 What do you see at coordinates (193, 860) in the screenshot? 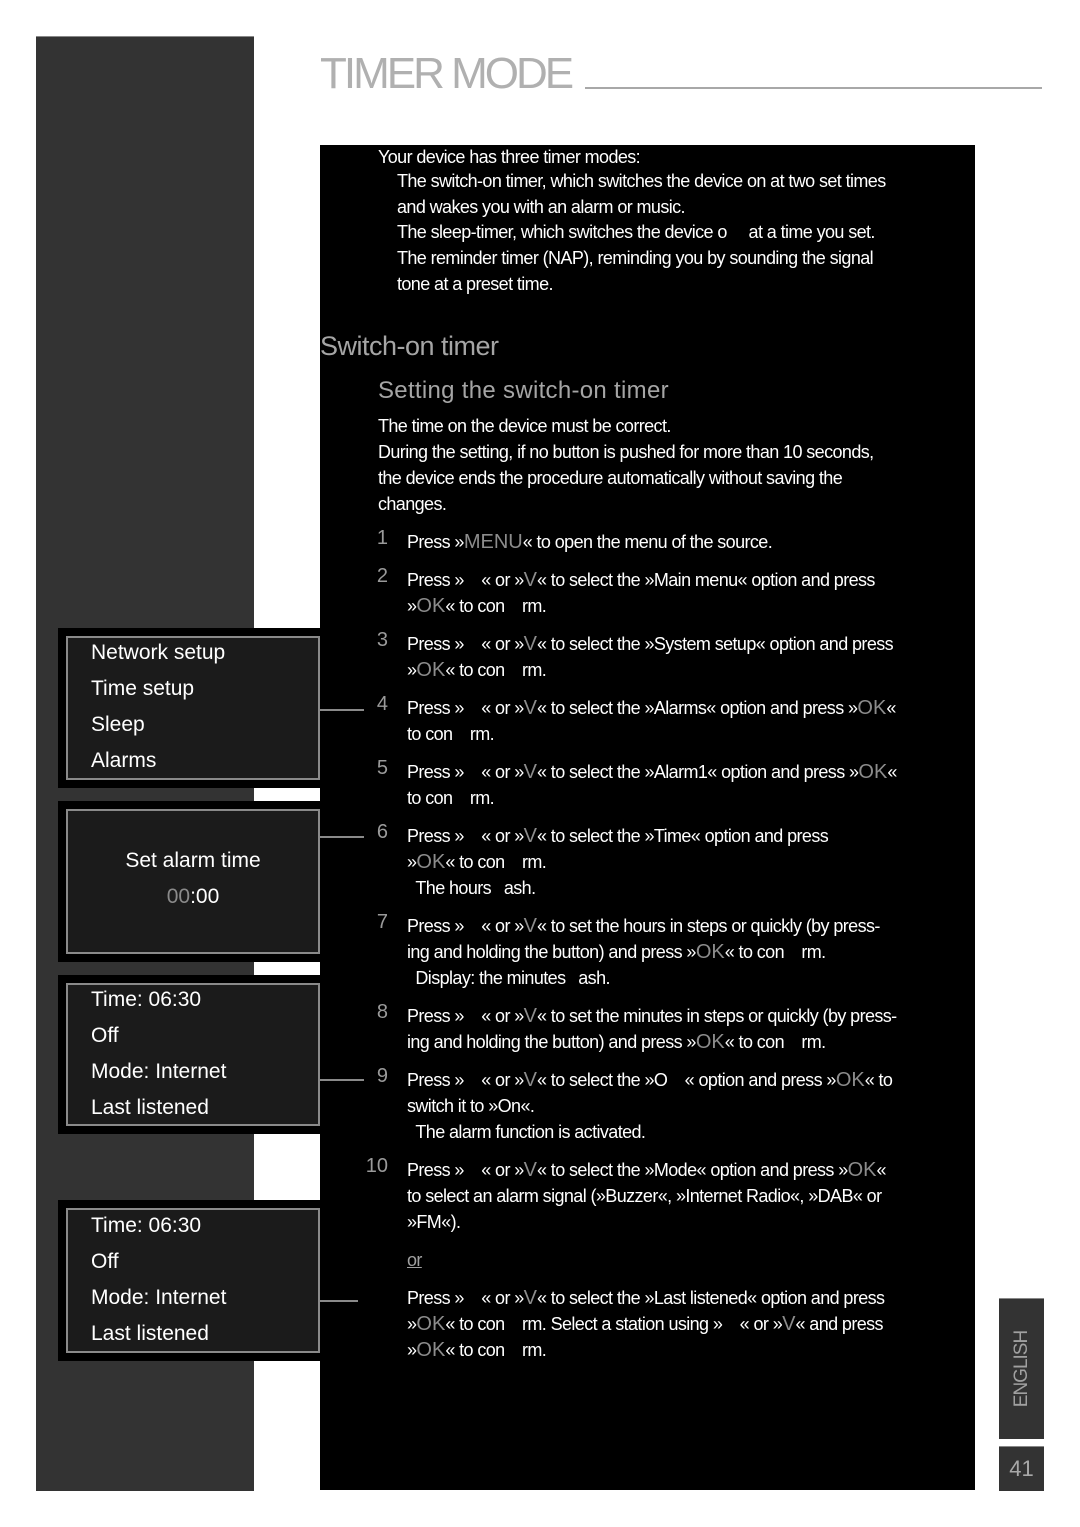
I see `set-alarm-label: Set alarm time` at bounding box center [193, 860].